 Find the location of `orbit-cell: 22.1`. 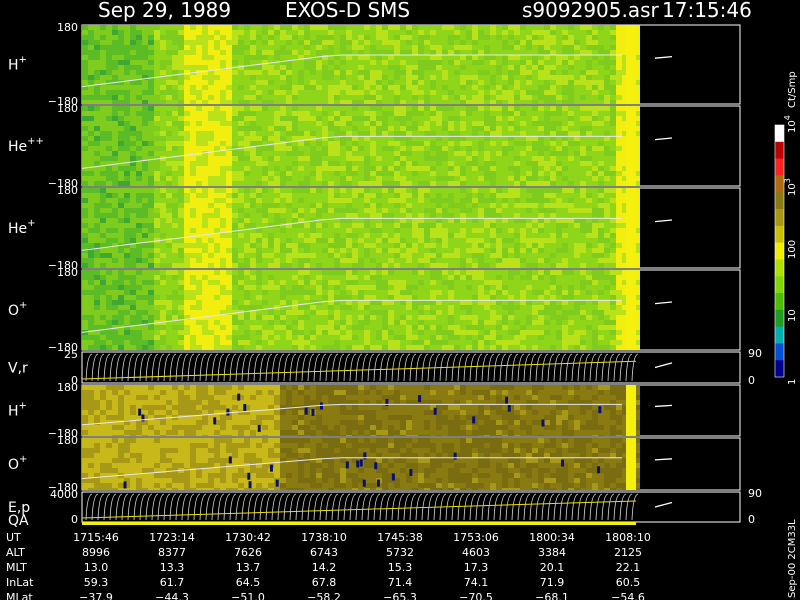

orbit-cell: 22.1 is located at coordinates (628, 567).